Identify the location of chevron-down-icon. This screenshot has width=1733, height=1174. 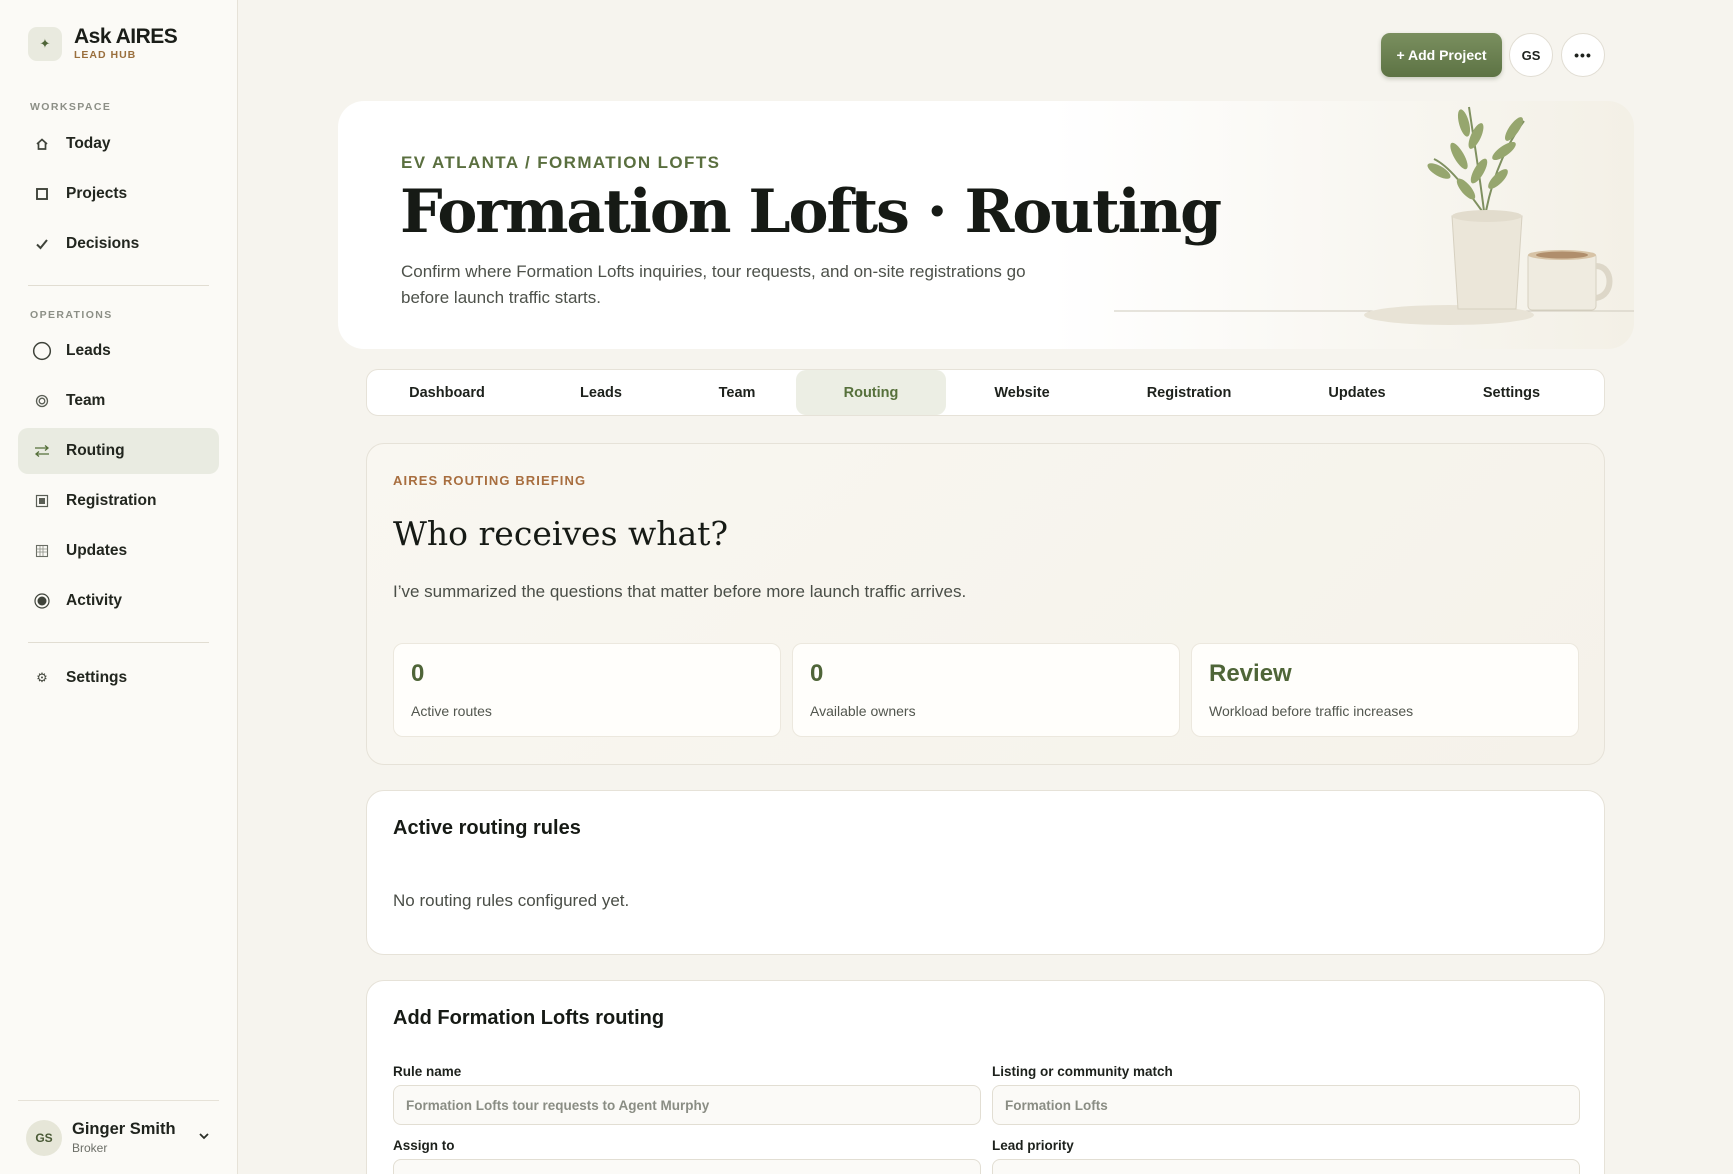
(204, 1138).